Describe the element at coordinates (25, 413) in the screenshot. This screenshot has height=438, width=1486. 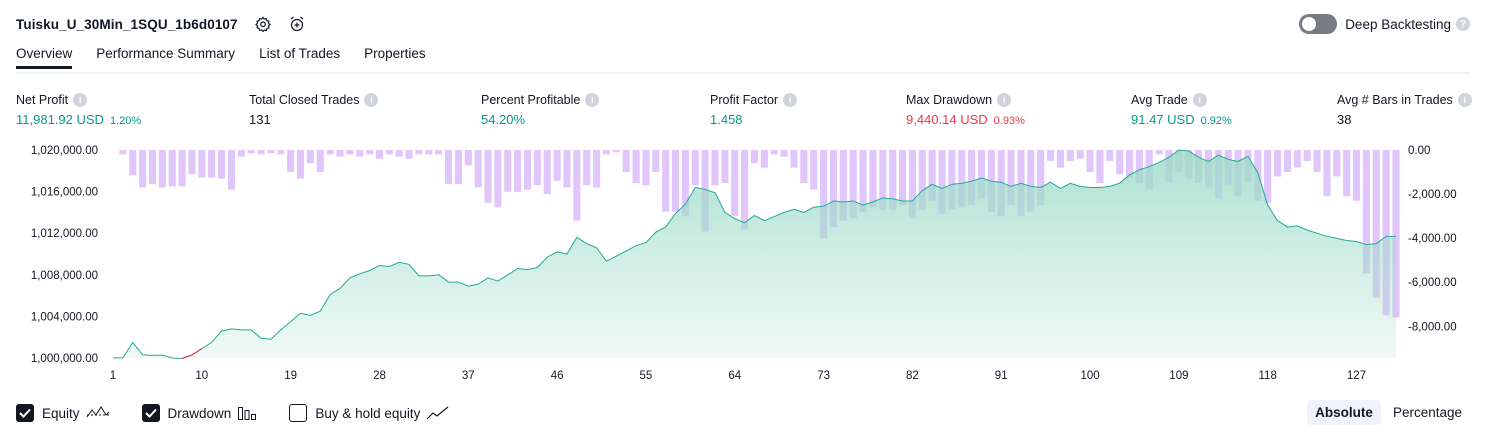
I see `equity-checkbox` at that location.